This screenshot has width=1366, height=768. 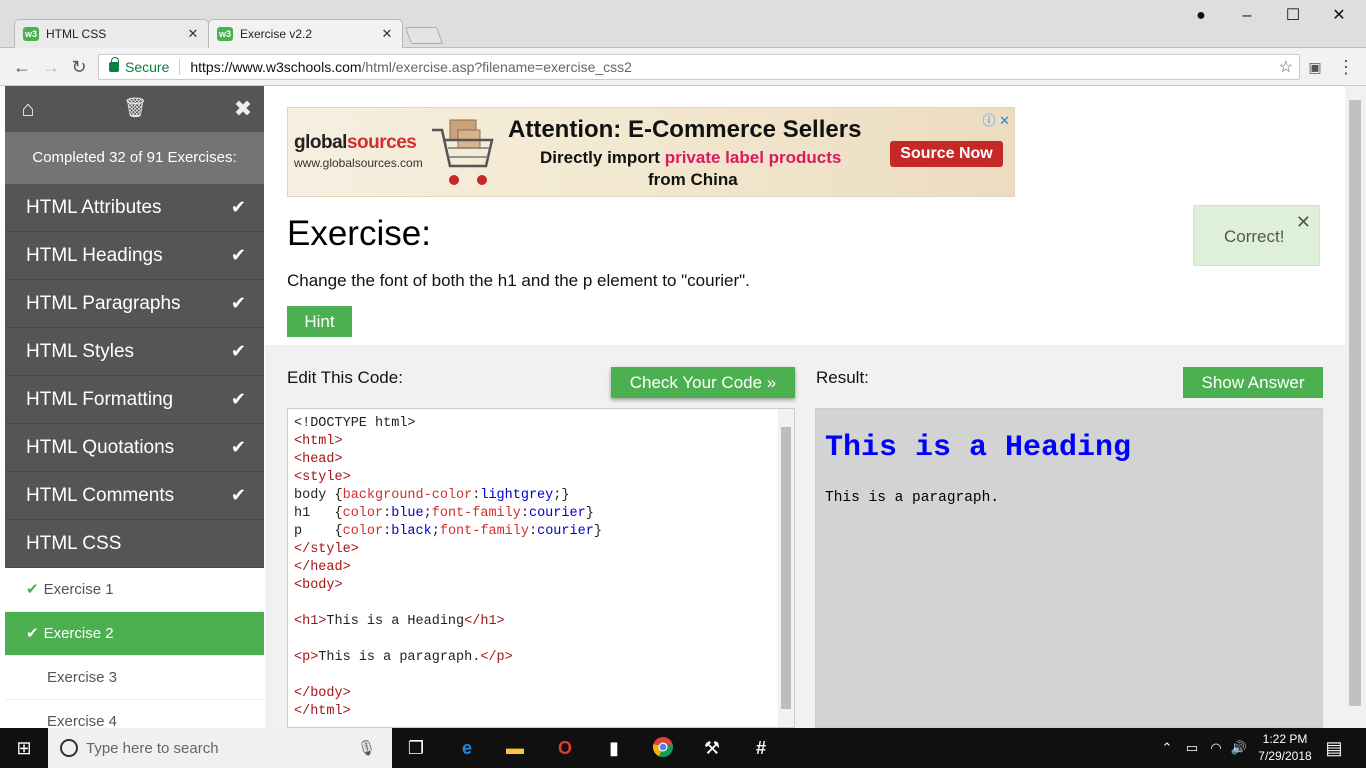 I want to click on sidebar-item-styles: HTML Styles ✔, so click(x=134, y=352).